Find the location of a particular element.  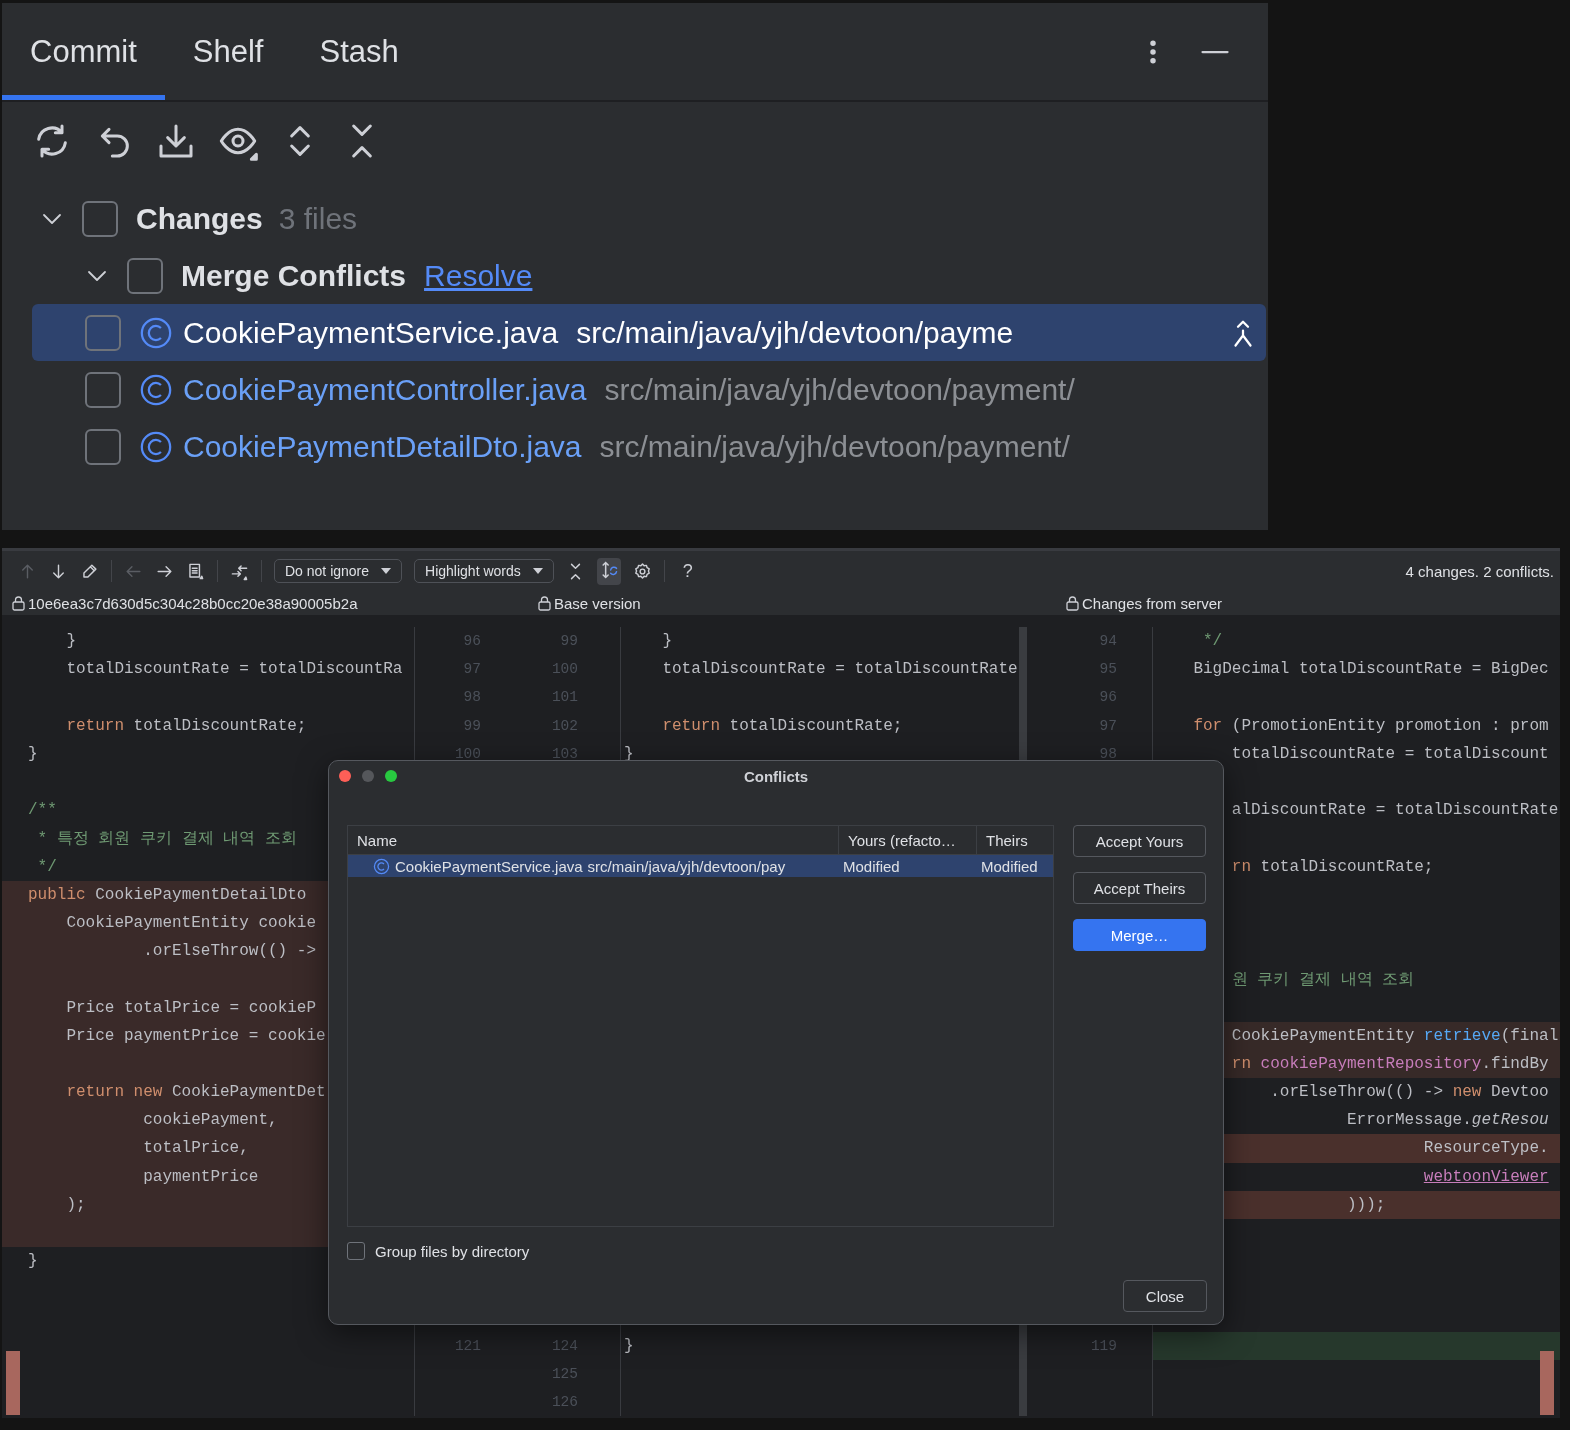

file-name: CookiePaymentDetailDto.java is located at coordinates (382, 446).